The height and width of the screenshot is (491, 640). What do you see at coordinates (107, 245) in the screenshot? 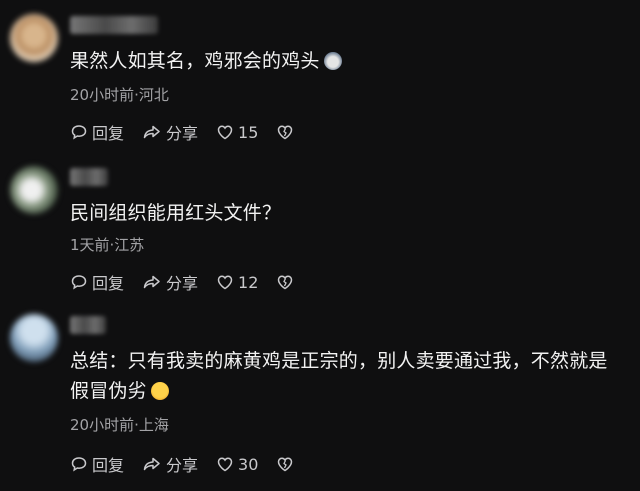
I see `comment-meta: 1天前·江苏` at bounding box center [107, 245].